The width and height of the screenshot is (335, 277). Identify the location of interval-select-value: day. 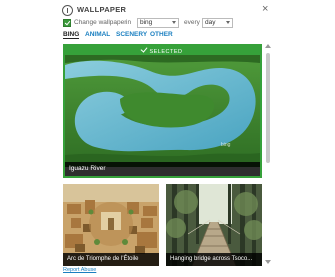
(210, 22).